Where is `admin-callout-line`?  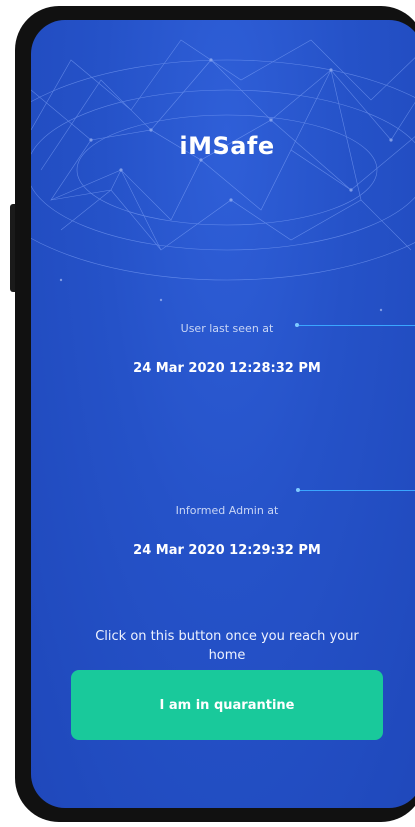
admin-callout-line is located at coordinates (357, 490).